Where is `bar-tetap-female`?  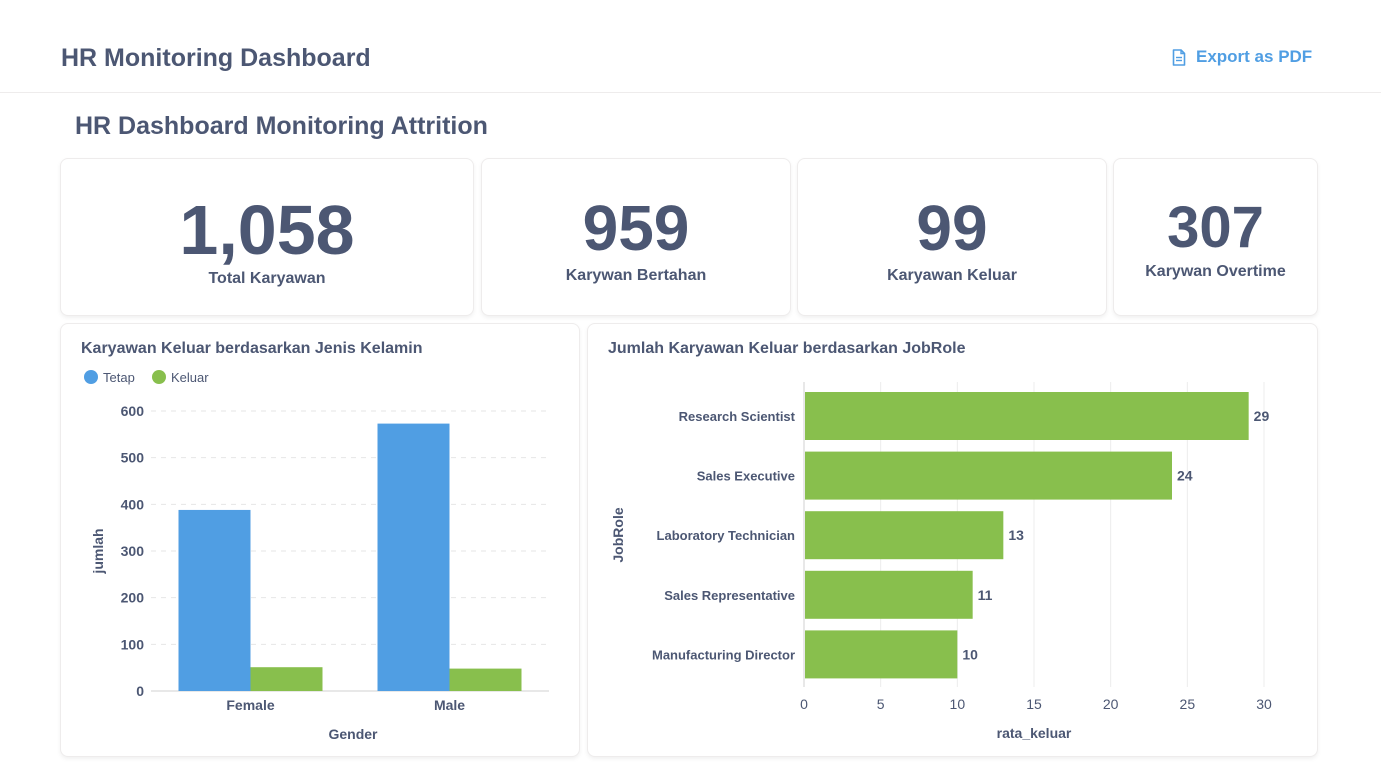
bar-tetap-female is located at coordinates (214, 600).